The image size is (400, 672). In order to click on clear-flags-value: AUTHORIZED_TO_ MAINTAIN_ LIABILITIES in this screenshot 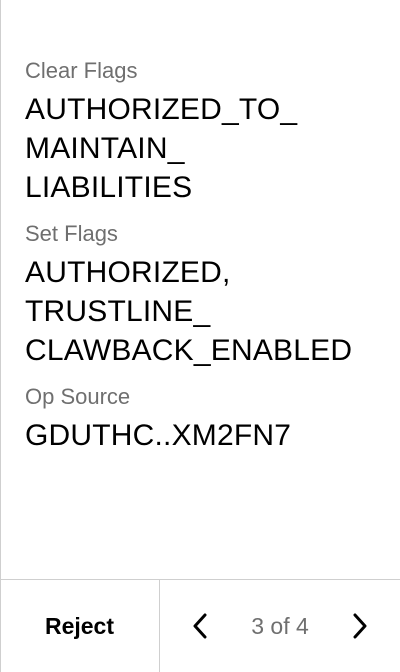, I will do `click(161, 148)`.